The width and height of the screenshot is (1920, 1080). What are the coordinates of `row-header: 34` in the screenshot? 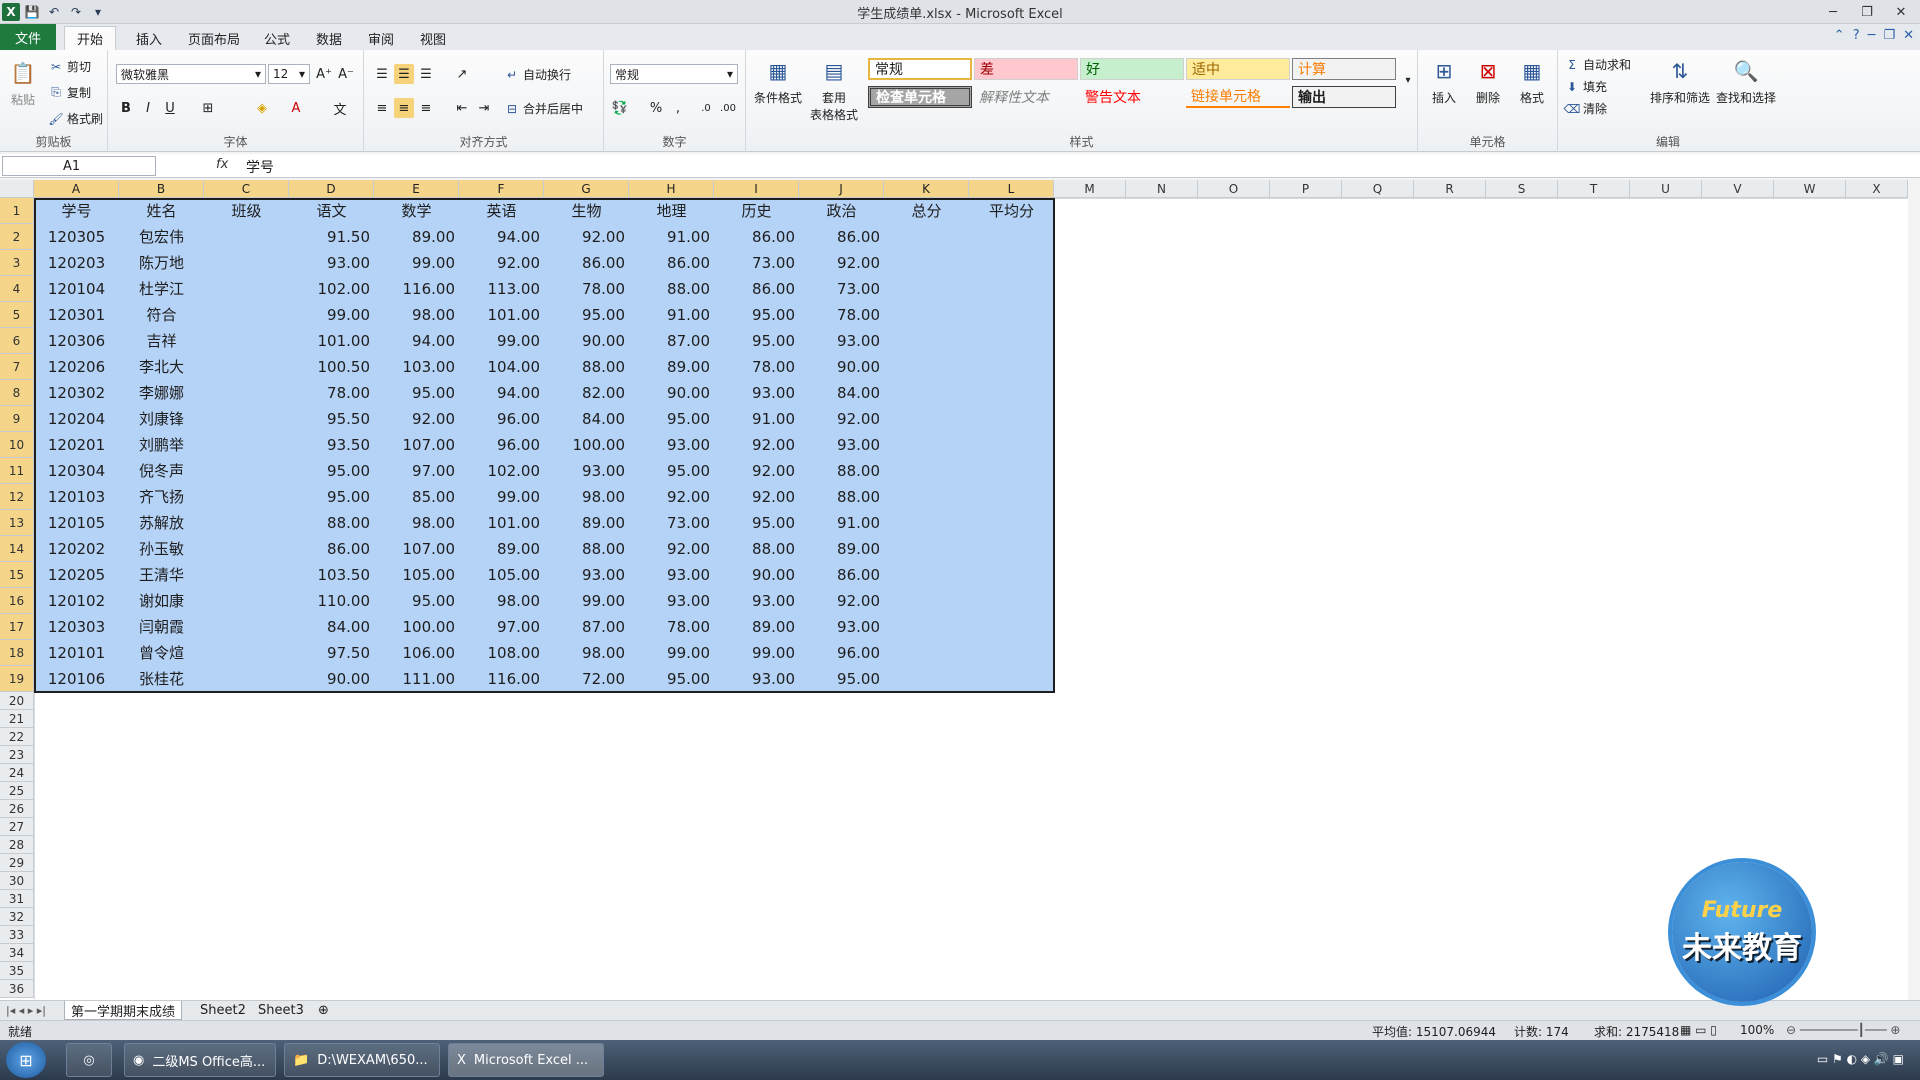 It's located at (17, 953).